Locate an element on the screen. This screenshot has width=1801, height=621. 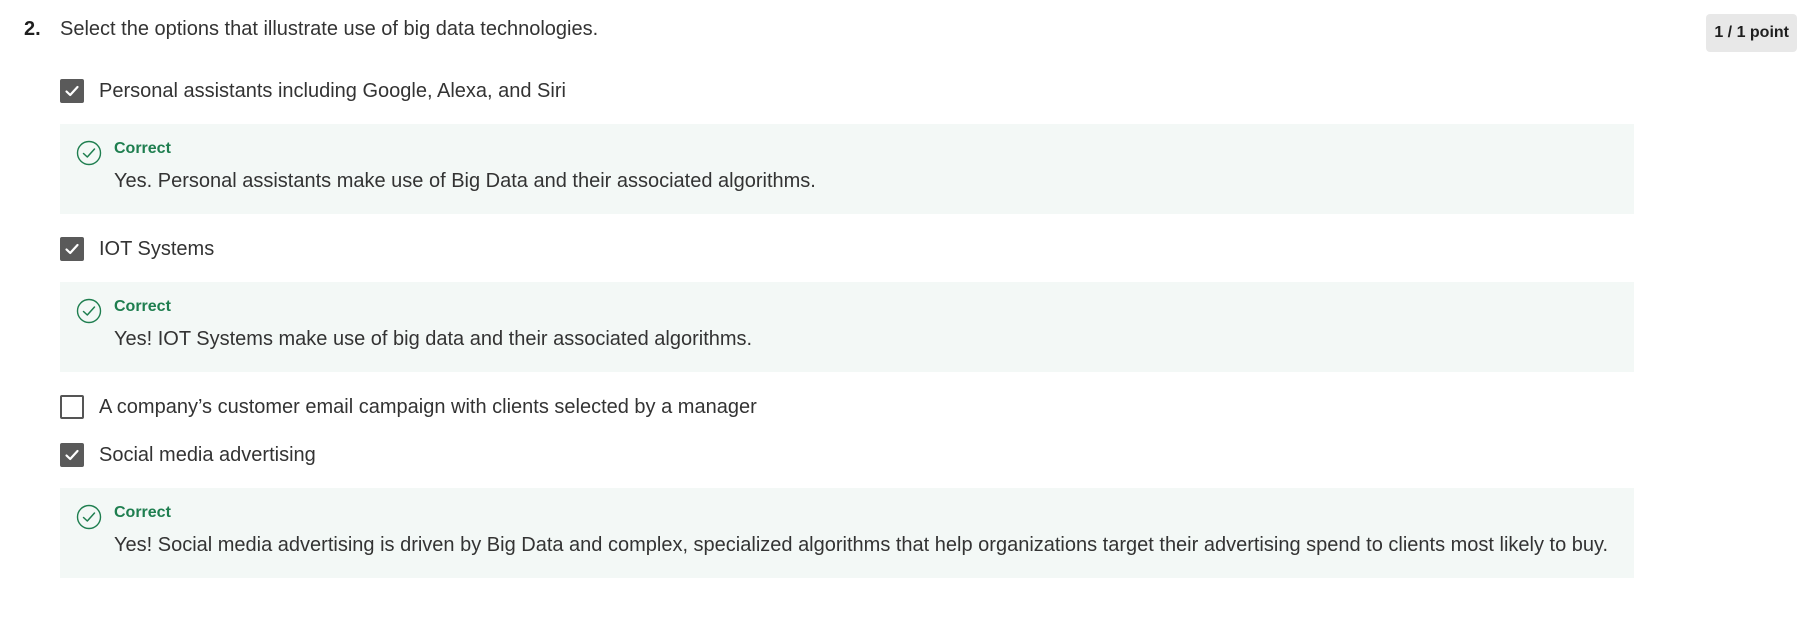
checkbox-email-campaign is located at coordinates (72, 407).